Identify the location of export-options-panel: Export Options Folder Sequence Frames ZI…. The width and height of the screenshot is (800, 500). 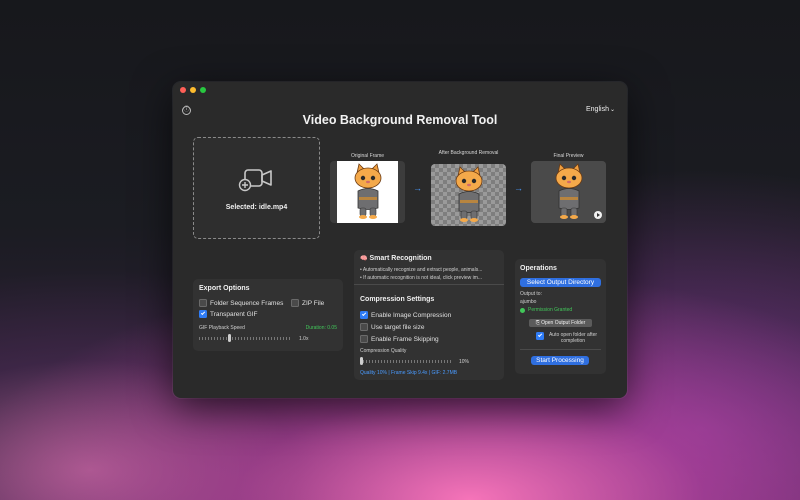
(268, 315).